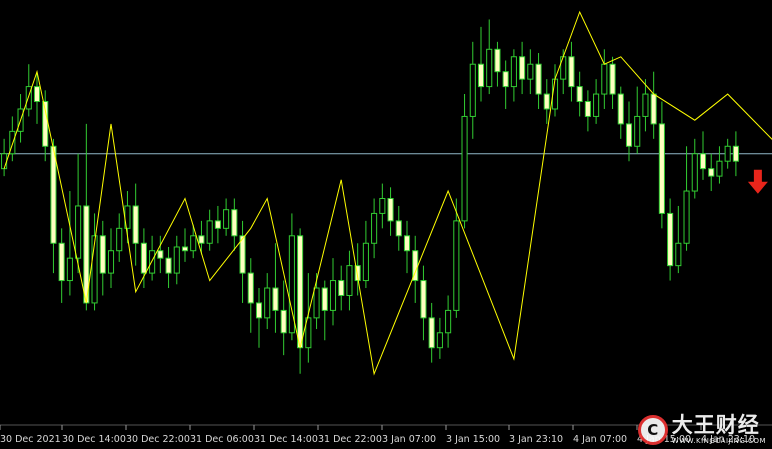 The width and height of the screenshot is (772, 449). I want to click on x-tick-label: 3 Jan 15:00, so click(473, 439).